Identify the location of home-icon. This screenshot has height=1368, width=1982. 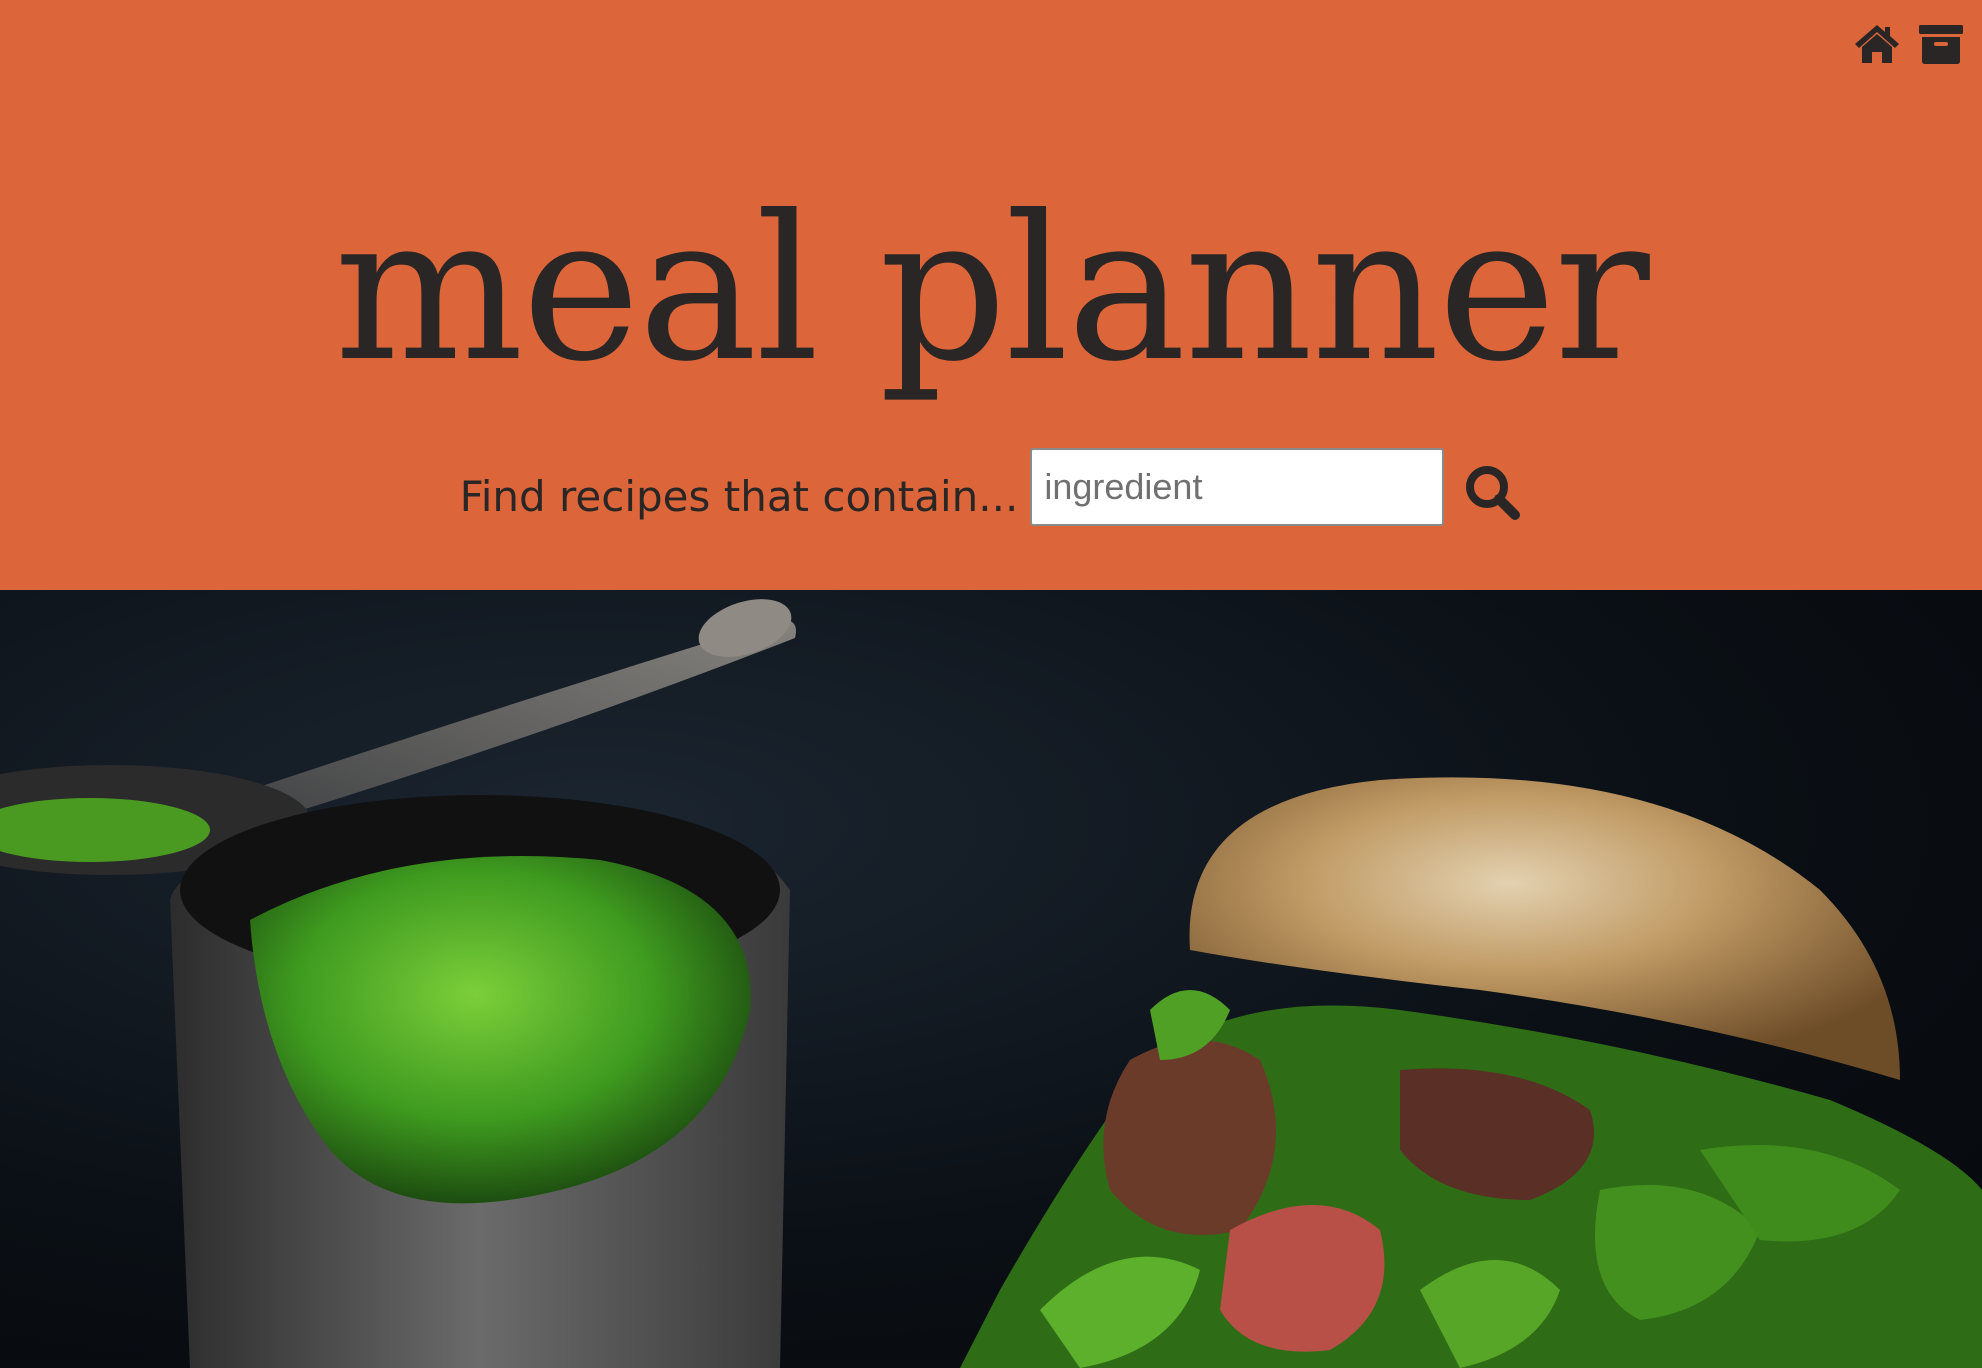
(1877, 44).